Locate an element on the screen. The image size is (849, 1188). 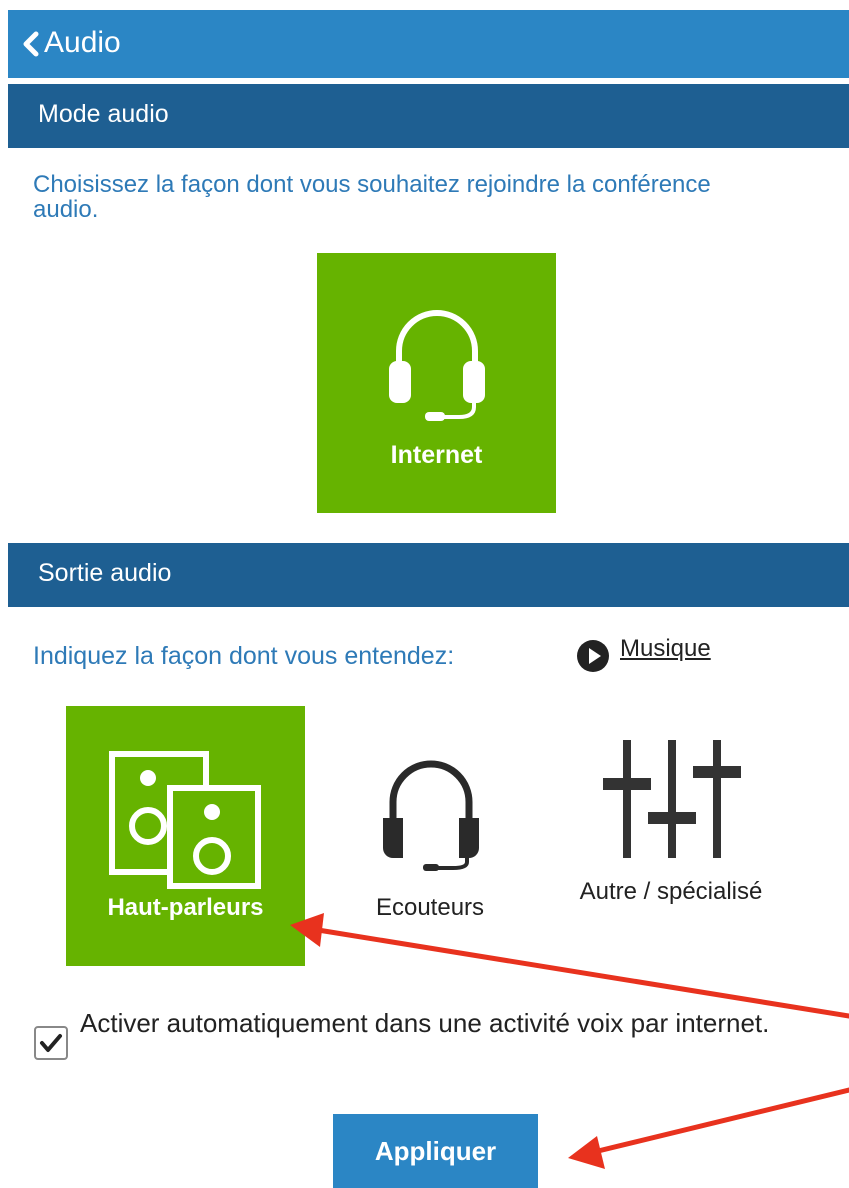
output-option-other: Autre / spécialisé is located at coordinates (671, 836).